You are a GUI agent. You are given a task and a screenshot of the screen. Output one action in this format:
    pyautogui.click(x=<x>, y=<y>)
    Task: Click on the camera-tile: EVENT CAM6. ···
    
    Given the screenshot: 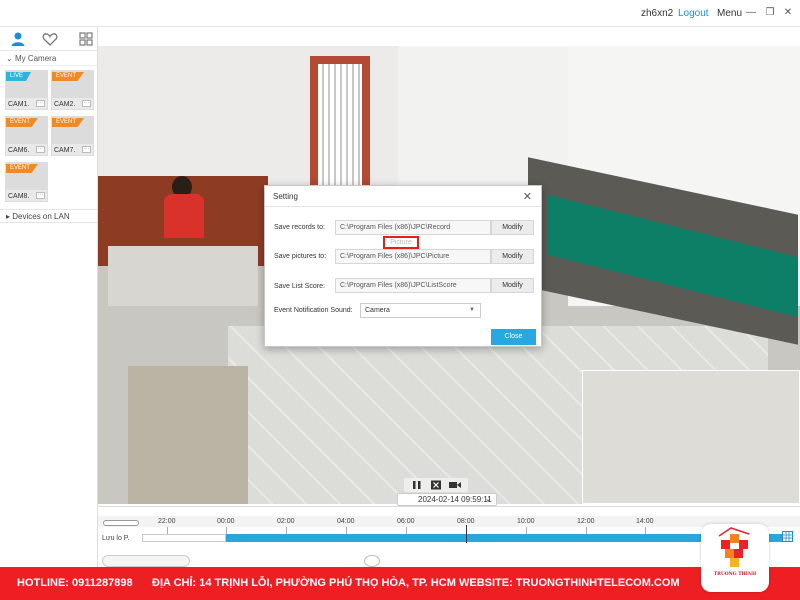 What is the action you would take?
    pyautogui.click(x=26, y=136)
    